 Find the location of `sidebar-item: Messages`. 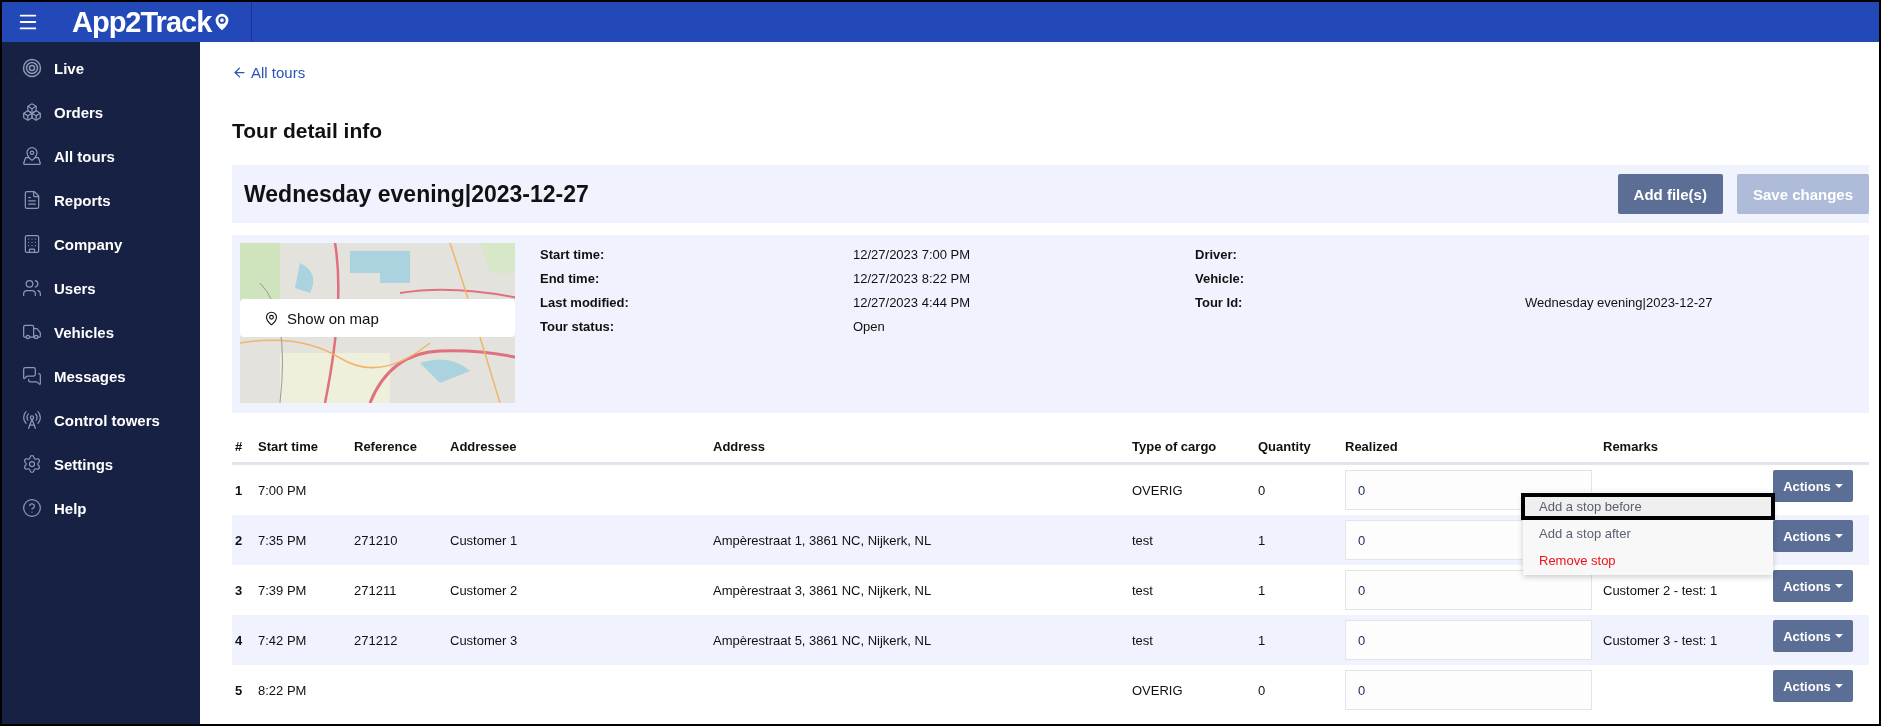

sidebar-item: Messages is located at coordinates (101, 376).